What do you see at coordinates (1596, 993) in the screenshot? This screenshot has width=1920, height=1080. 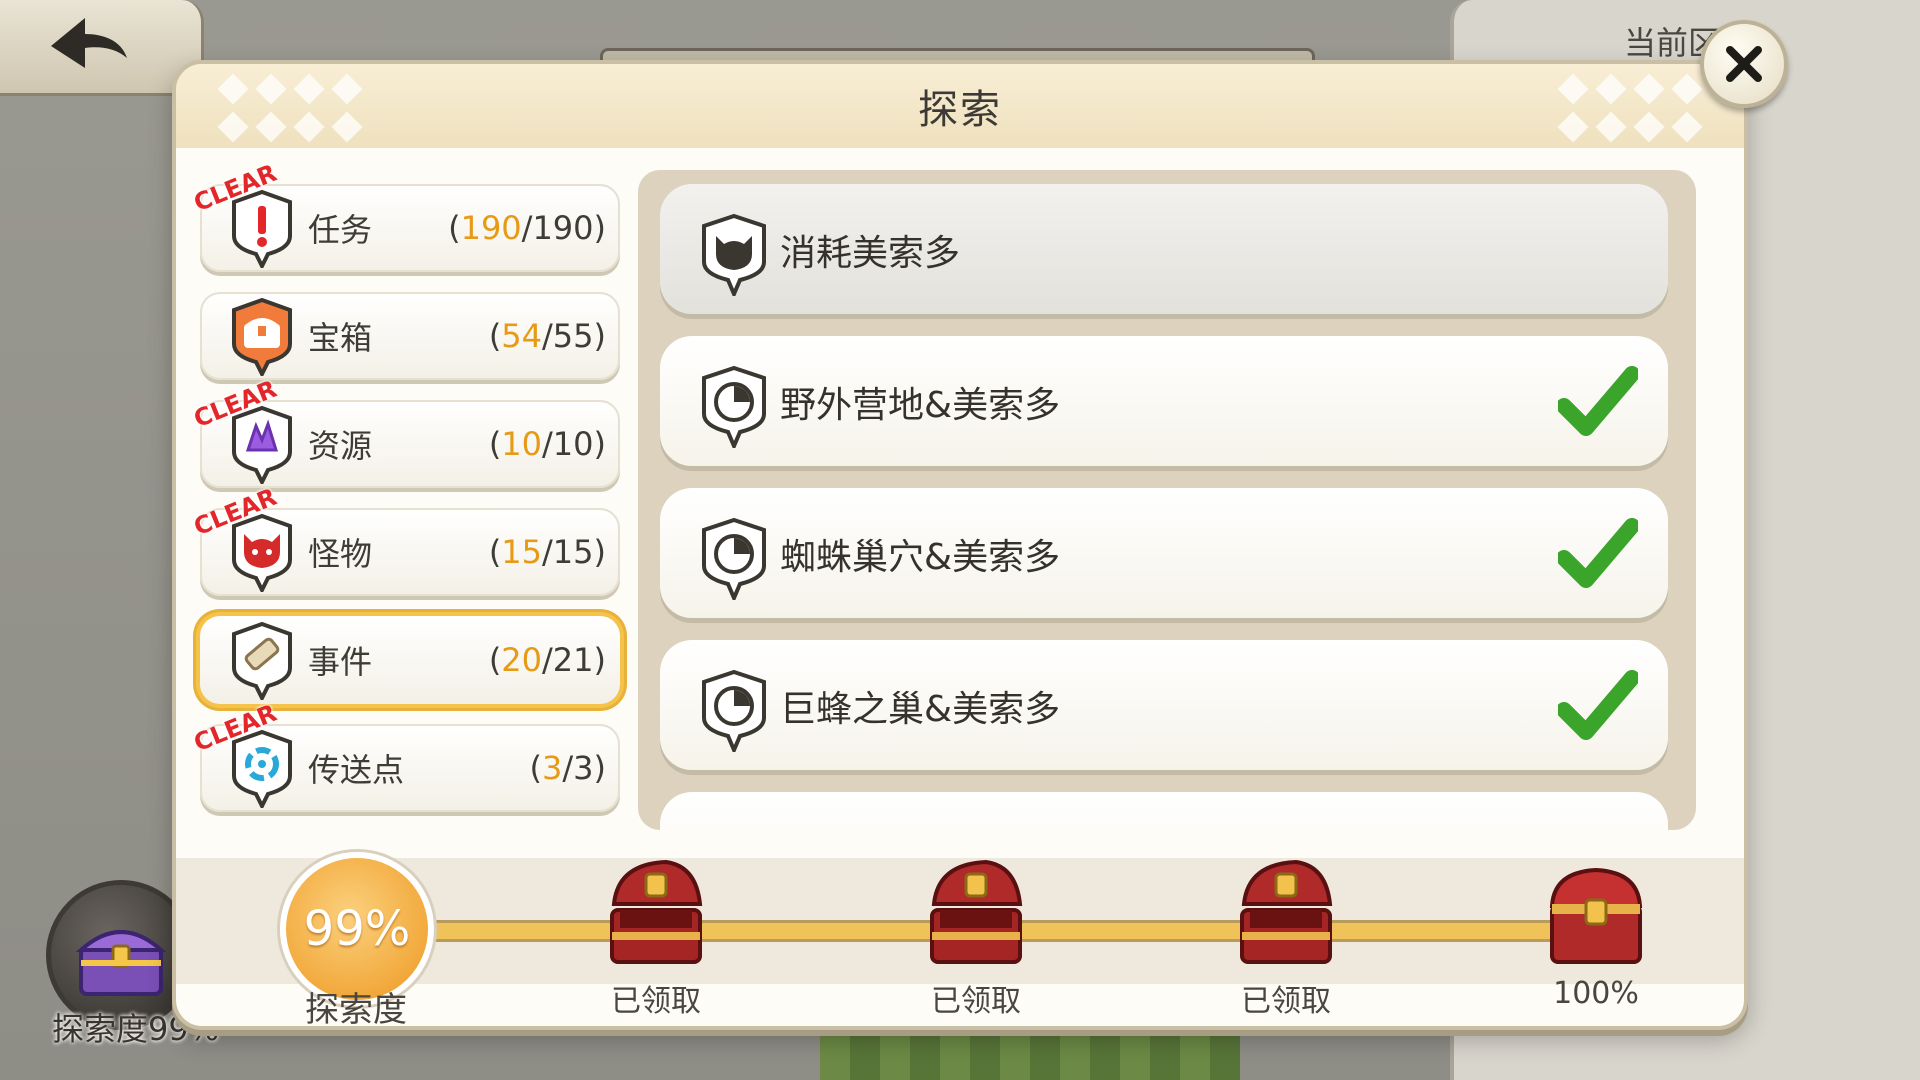 I see `reward-status-label: 100%` at bounding box center [1596, 993].